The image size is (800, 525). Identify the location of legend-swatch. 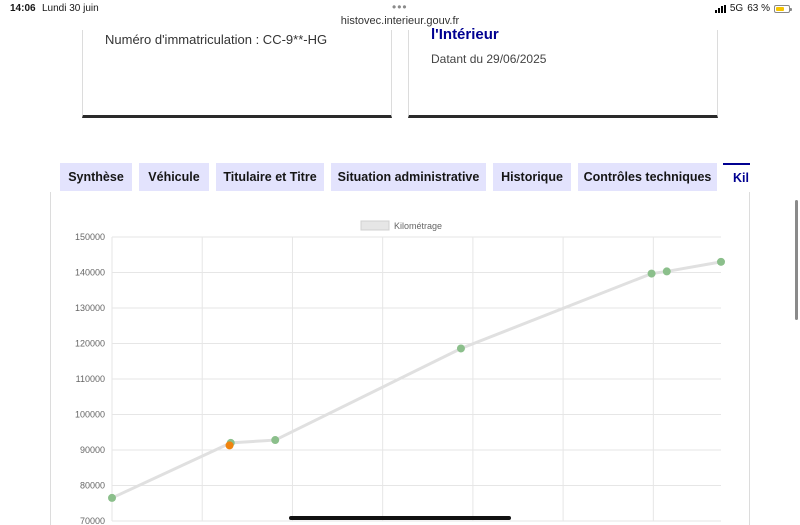
(375, 225).